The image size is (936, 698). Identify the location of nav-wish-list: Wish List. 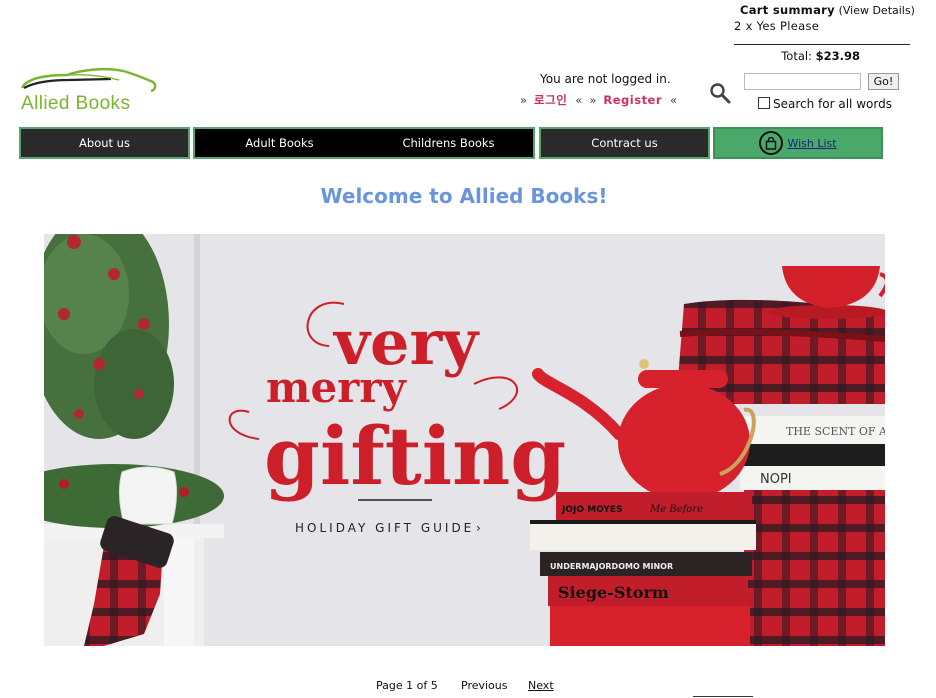
(798, 143).